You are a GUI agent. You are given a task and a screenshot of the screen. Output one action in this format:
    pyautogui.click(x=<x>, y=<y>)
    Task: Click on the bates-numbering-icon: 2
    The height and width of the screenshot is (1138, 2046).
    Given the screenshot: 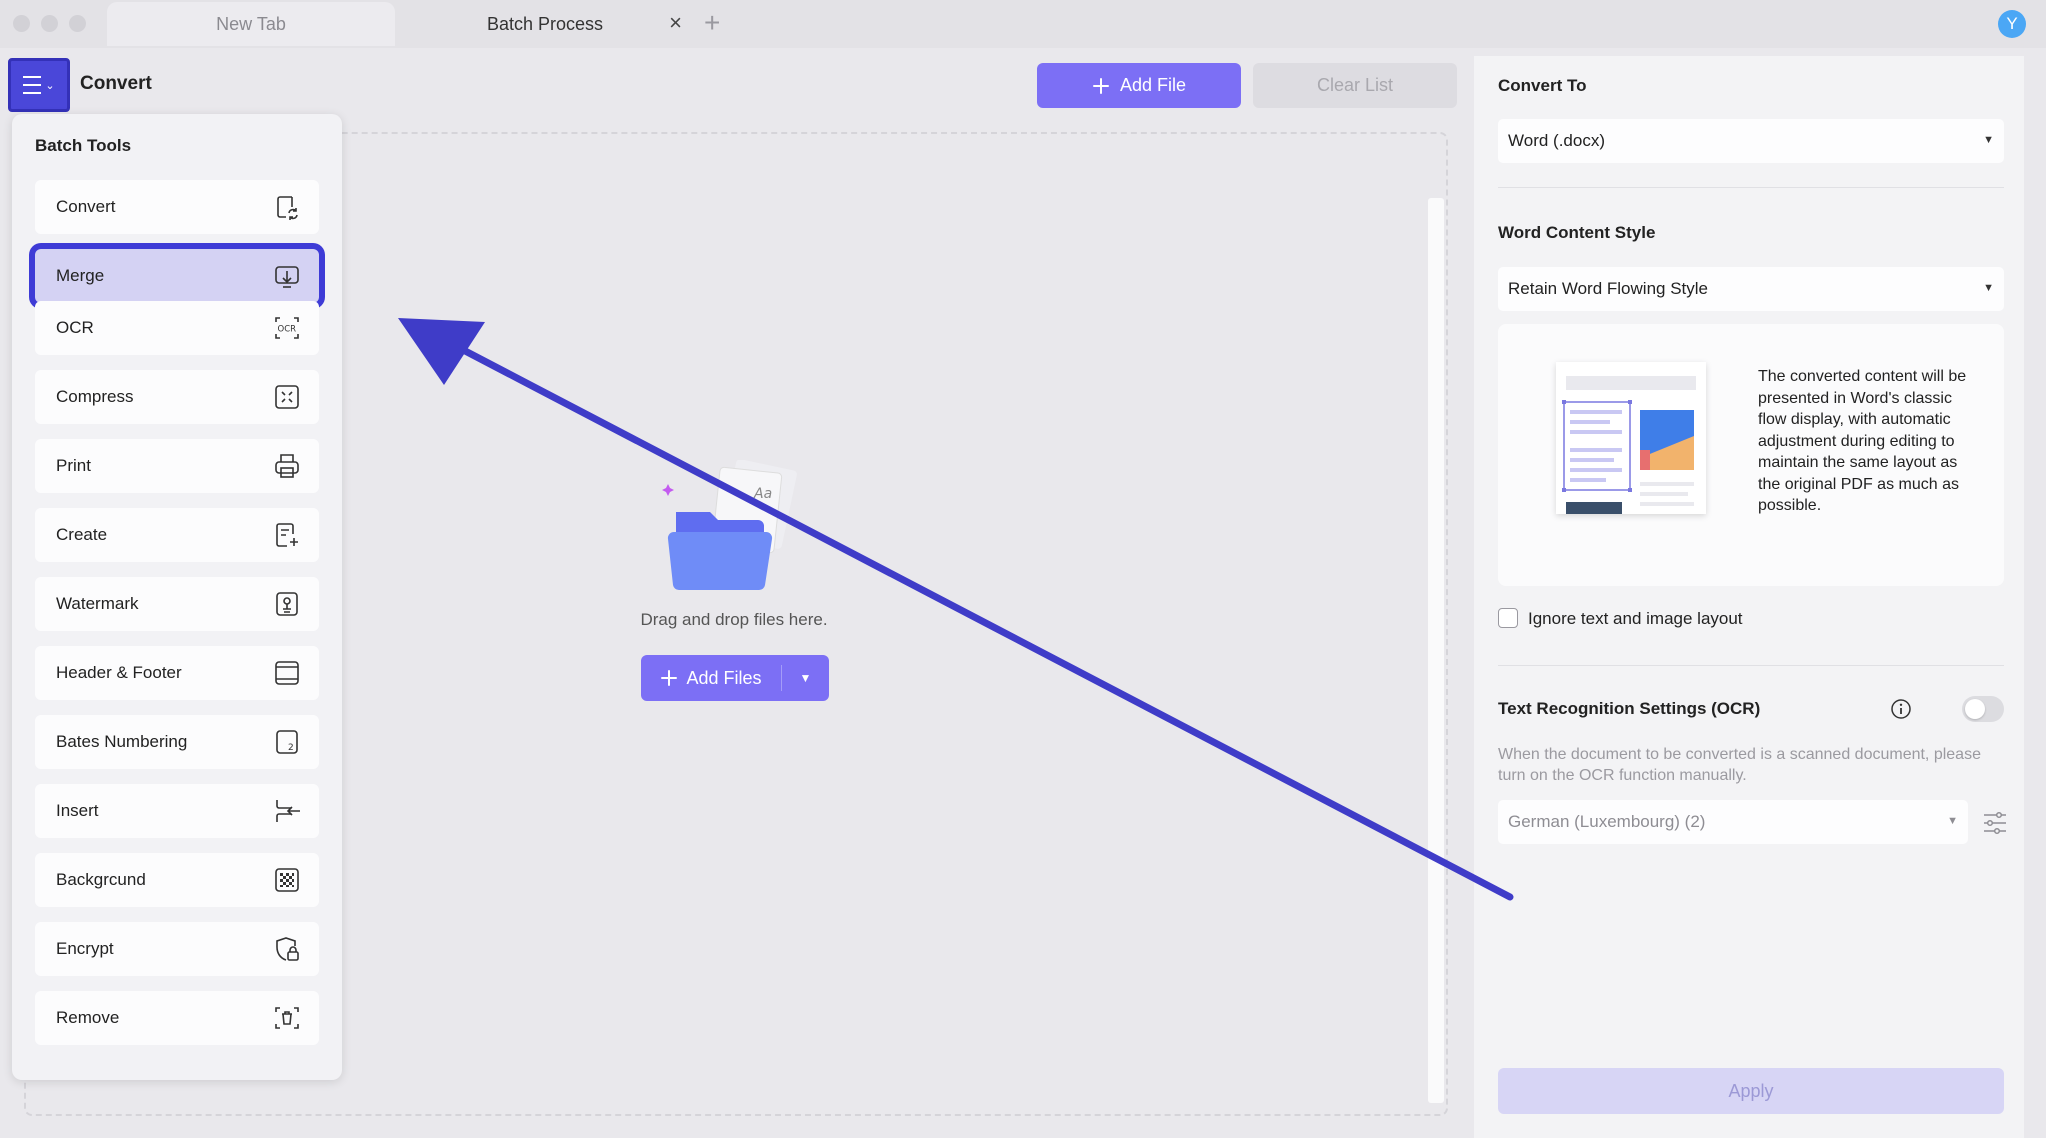 What is the action you would take?
    pyautogui.click(x=287, y=742)
    